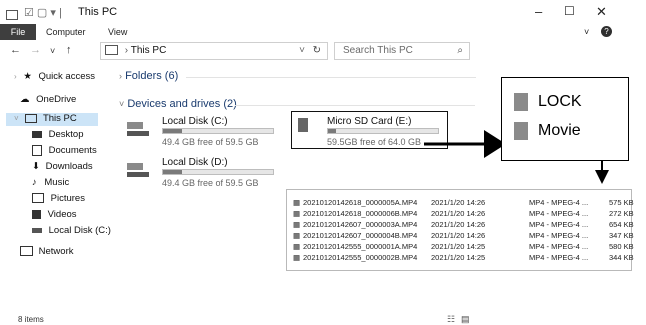  I want to click on pictures-icon, so click(38, 198).